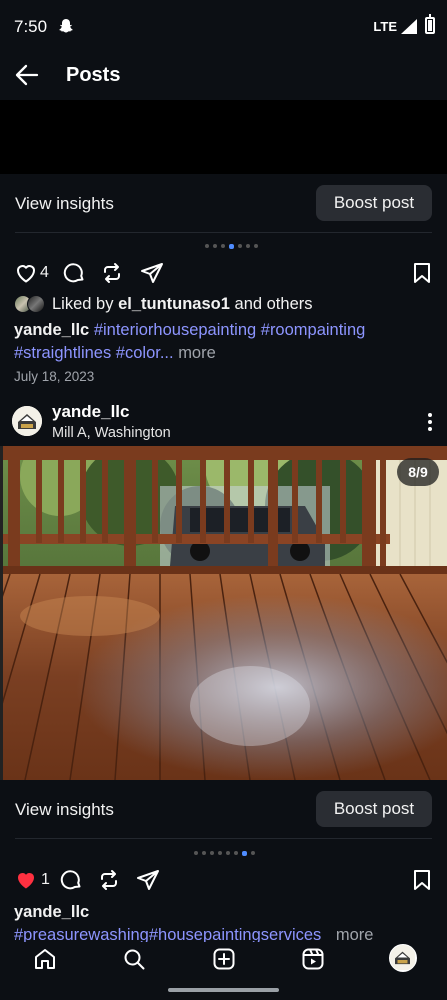 The height and width of the screenshot is (1000, 447). I want to click on bottom-nav, so click(223, 971).